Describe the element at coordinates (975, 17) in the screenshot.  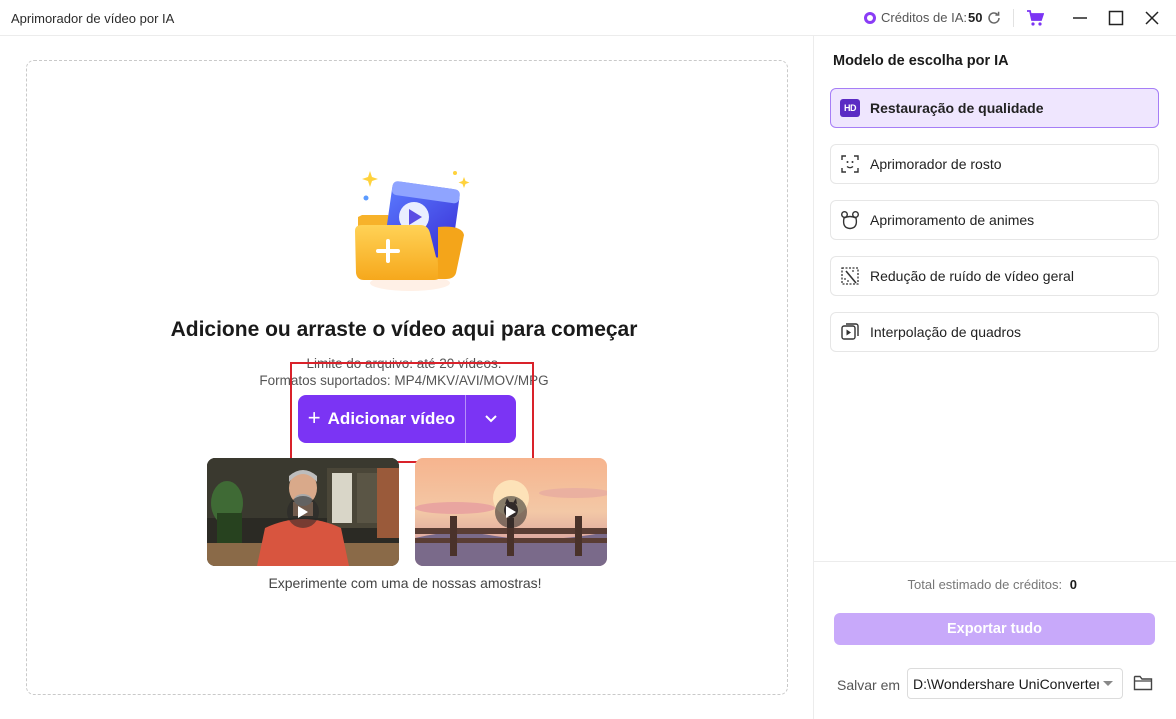
I see `credits-value: 50` at that location.